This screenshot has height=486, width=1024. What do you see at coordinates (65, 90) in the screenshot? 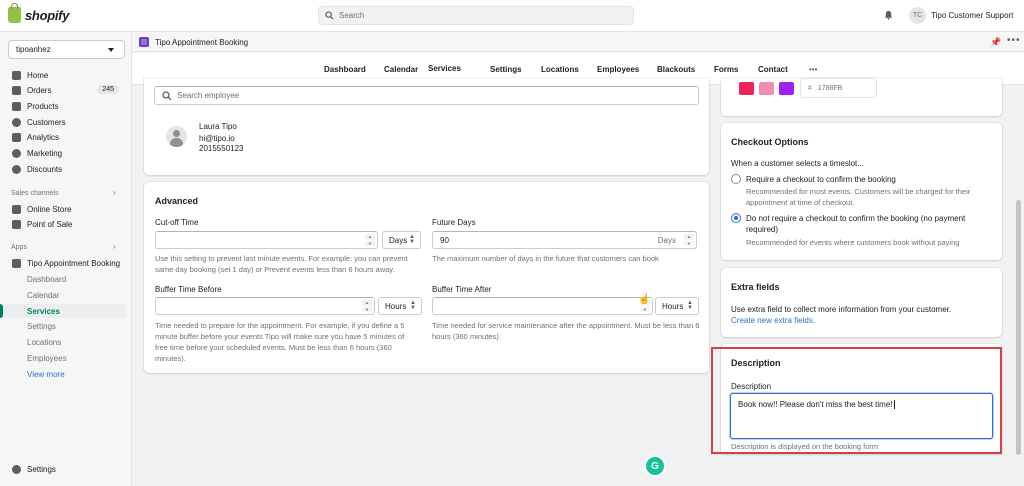
I see `sidebar-item-orders: Orders 245` at bounding box center [65, 90].